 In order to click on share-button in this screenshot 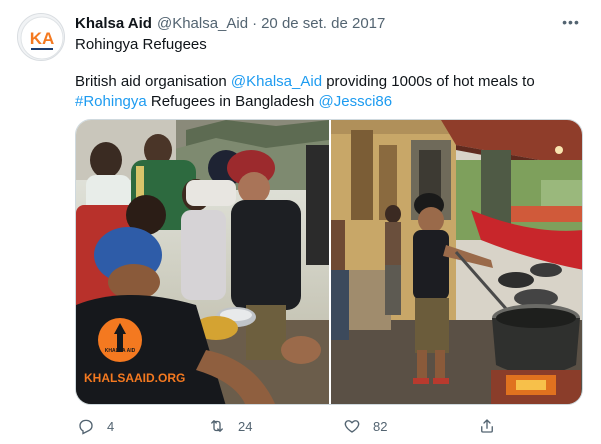, I will do `click(487, 426)`.